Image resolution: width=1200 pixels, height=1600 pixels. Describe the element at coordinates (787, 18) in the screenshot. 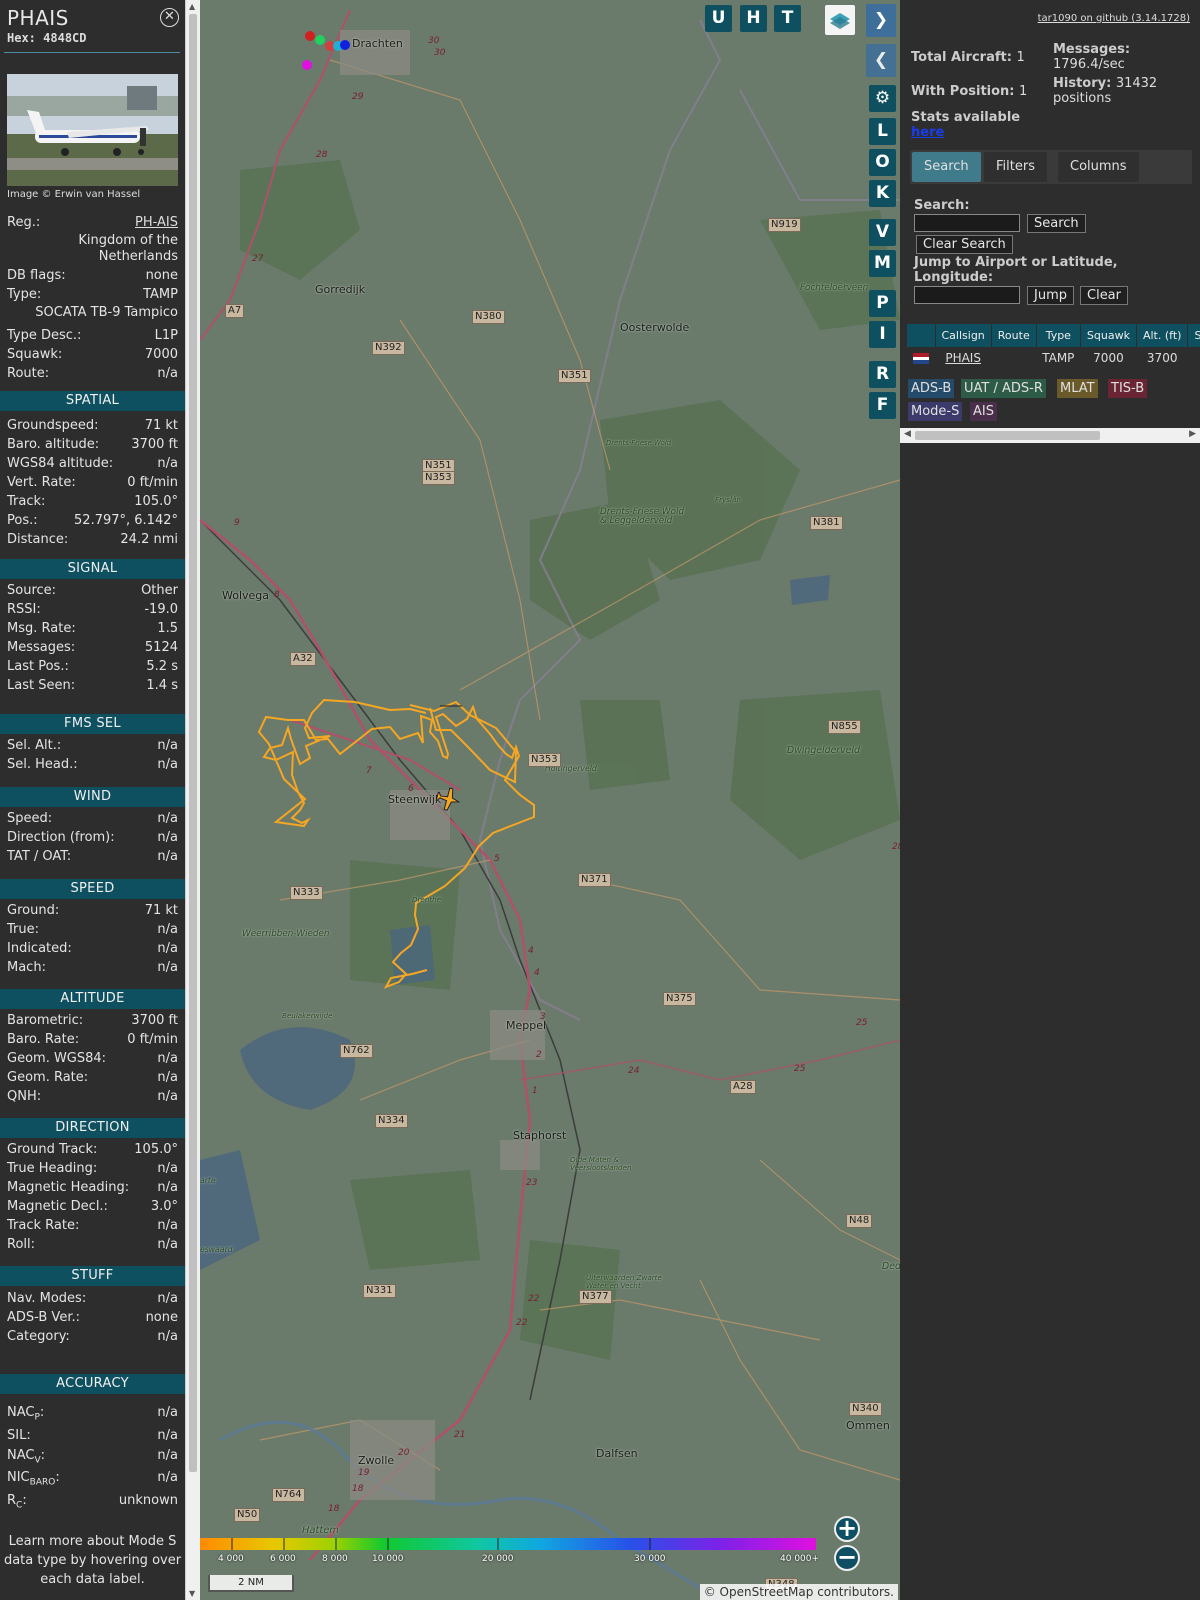

I see `toolbar-button-t: T` at that location.